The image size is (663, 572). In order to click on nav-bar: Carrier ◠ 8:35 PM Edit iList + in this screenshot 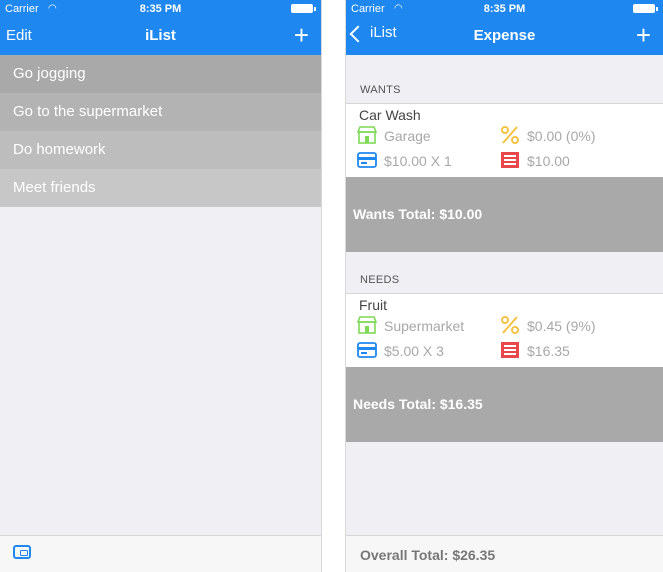, I will do `click(160, 27)`.